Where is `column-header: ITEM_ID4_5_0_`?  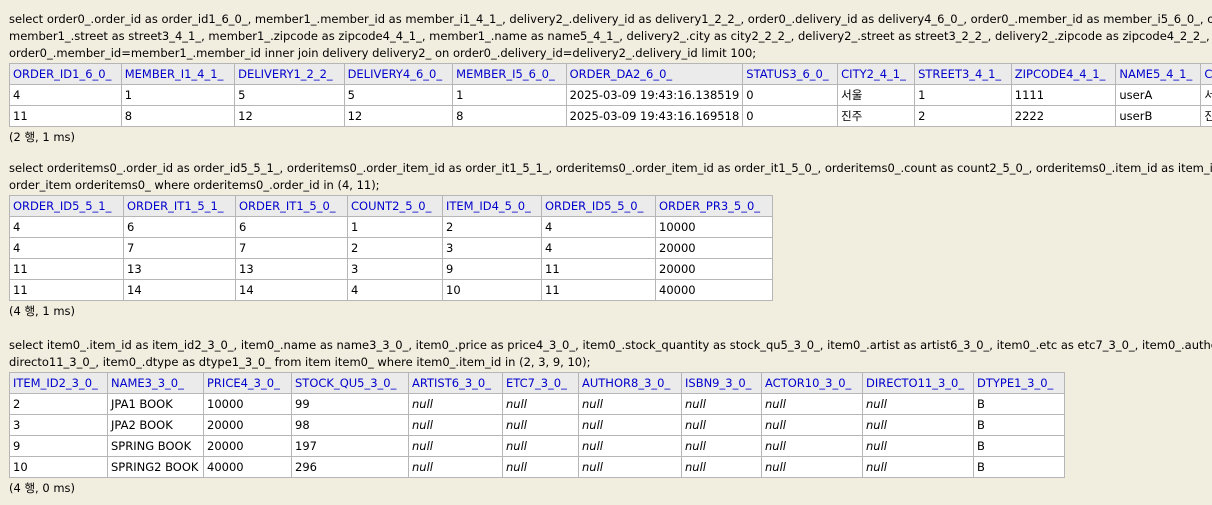
column-header: ITEM_ID4_5_0_ is located at coordinates (492, 206).